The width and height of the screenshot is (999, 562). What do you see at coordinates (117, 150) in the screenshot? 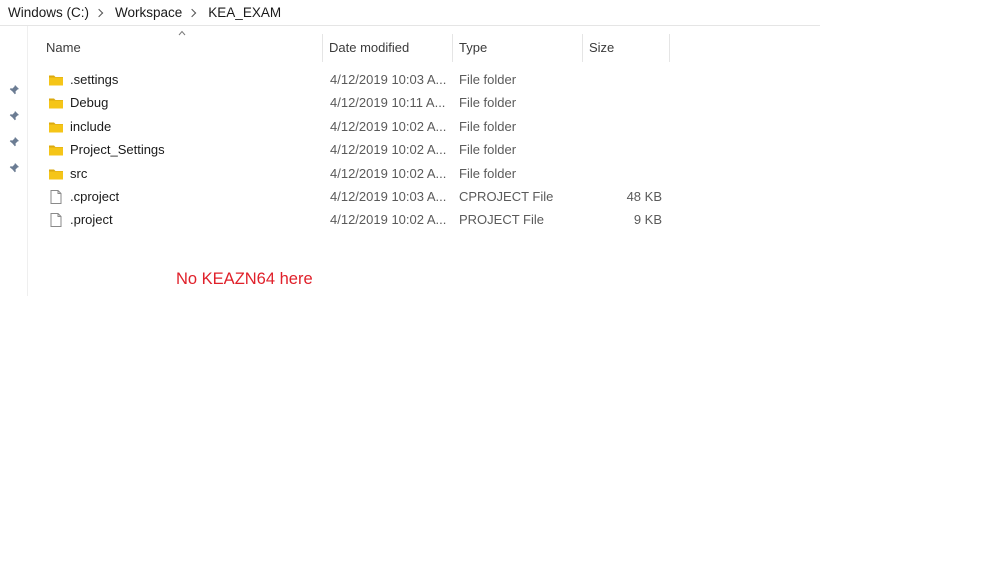
I see `file-name: Project_Settings` at bounding box center [117, 150].